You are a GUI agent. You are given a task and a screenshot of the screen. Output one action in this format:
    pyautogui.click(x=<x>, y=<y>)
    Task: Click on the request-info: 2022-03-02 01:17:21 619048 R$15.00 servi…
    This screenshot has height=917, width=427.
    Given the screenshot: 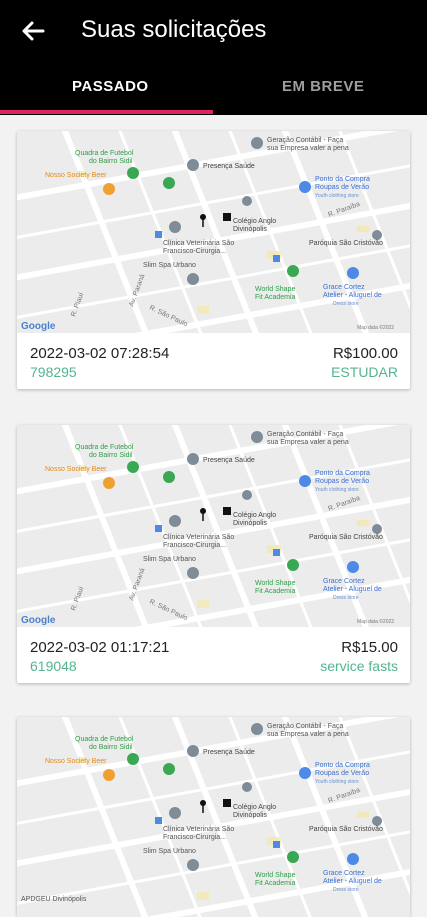 What is the action you would take?
    pyautogui.click(x=213, y=655)
    